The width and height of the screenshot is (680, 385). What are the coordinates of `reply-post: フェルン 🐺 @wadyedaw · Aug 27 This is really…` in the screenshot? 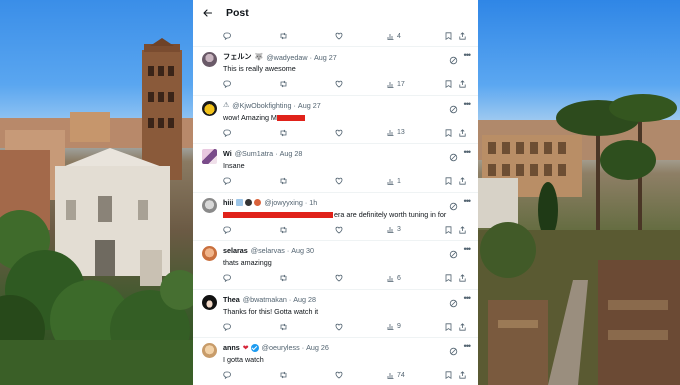 It's located at (335, 71).